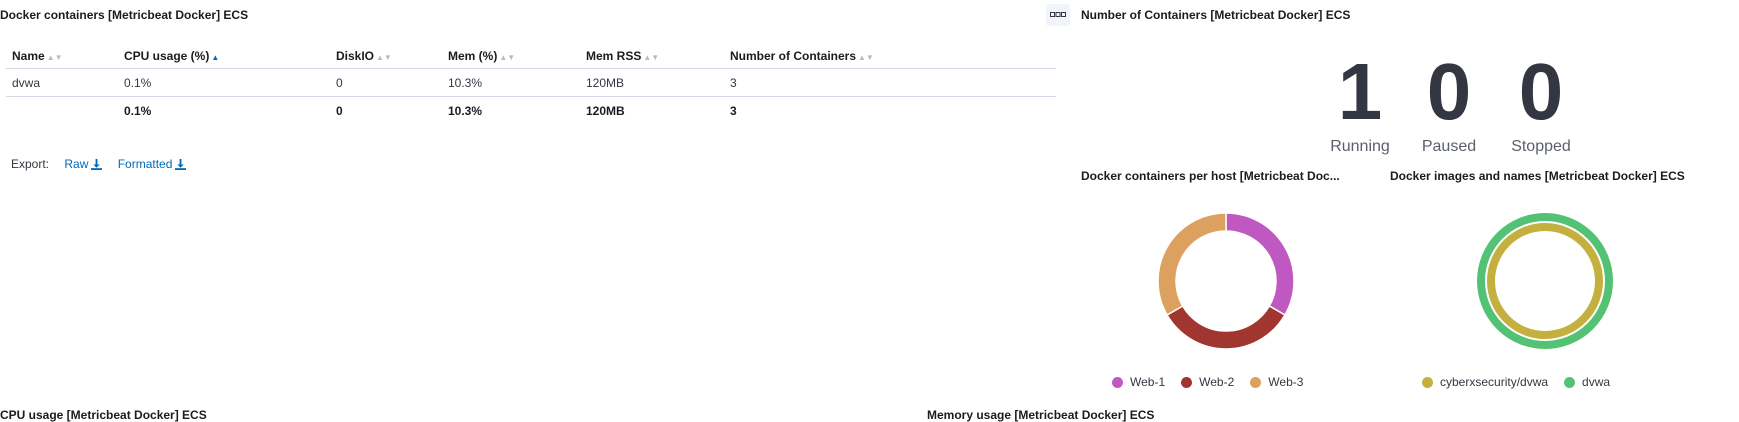 Image resolution: width=1739 pixels, height=422 pixels. I want to click on export-bar: Export: Raw Formatted, so click(99, 164).